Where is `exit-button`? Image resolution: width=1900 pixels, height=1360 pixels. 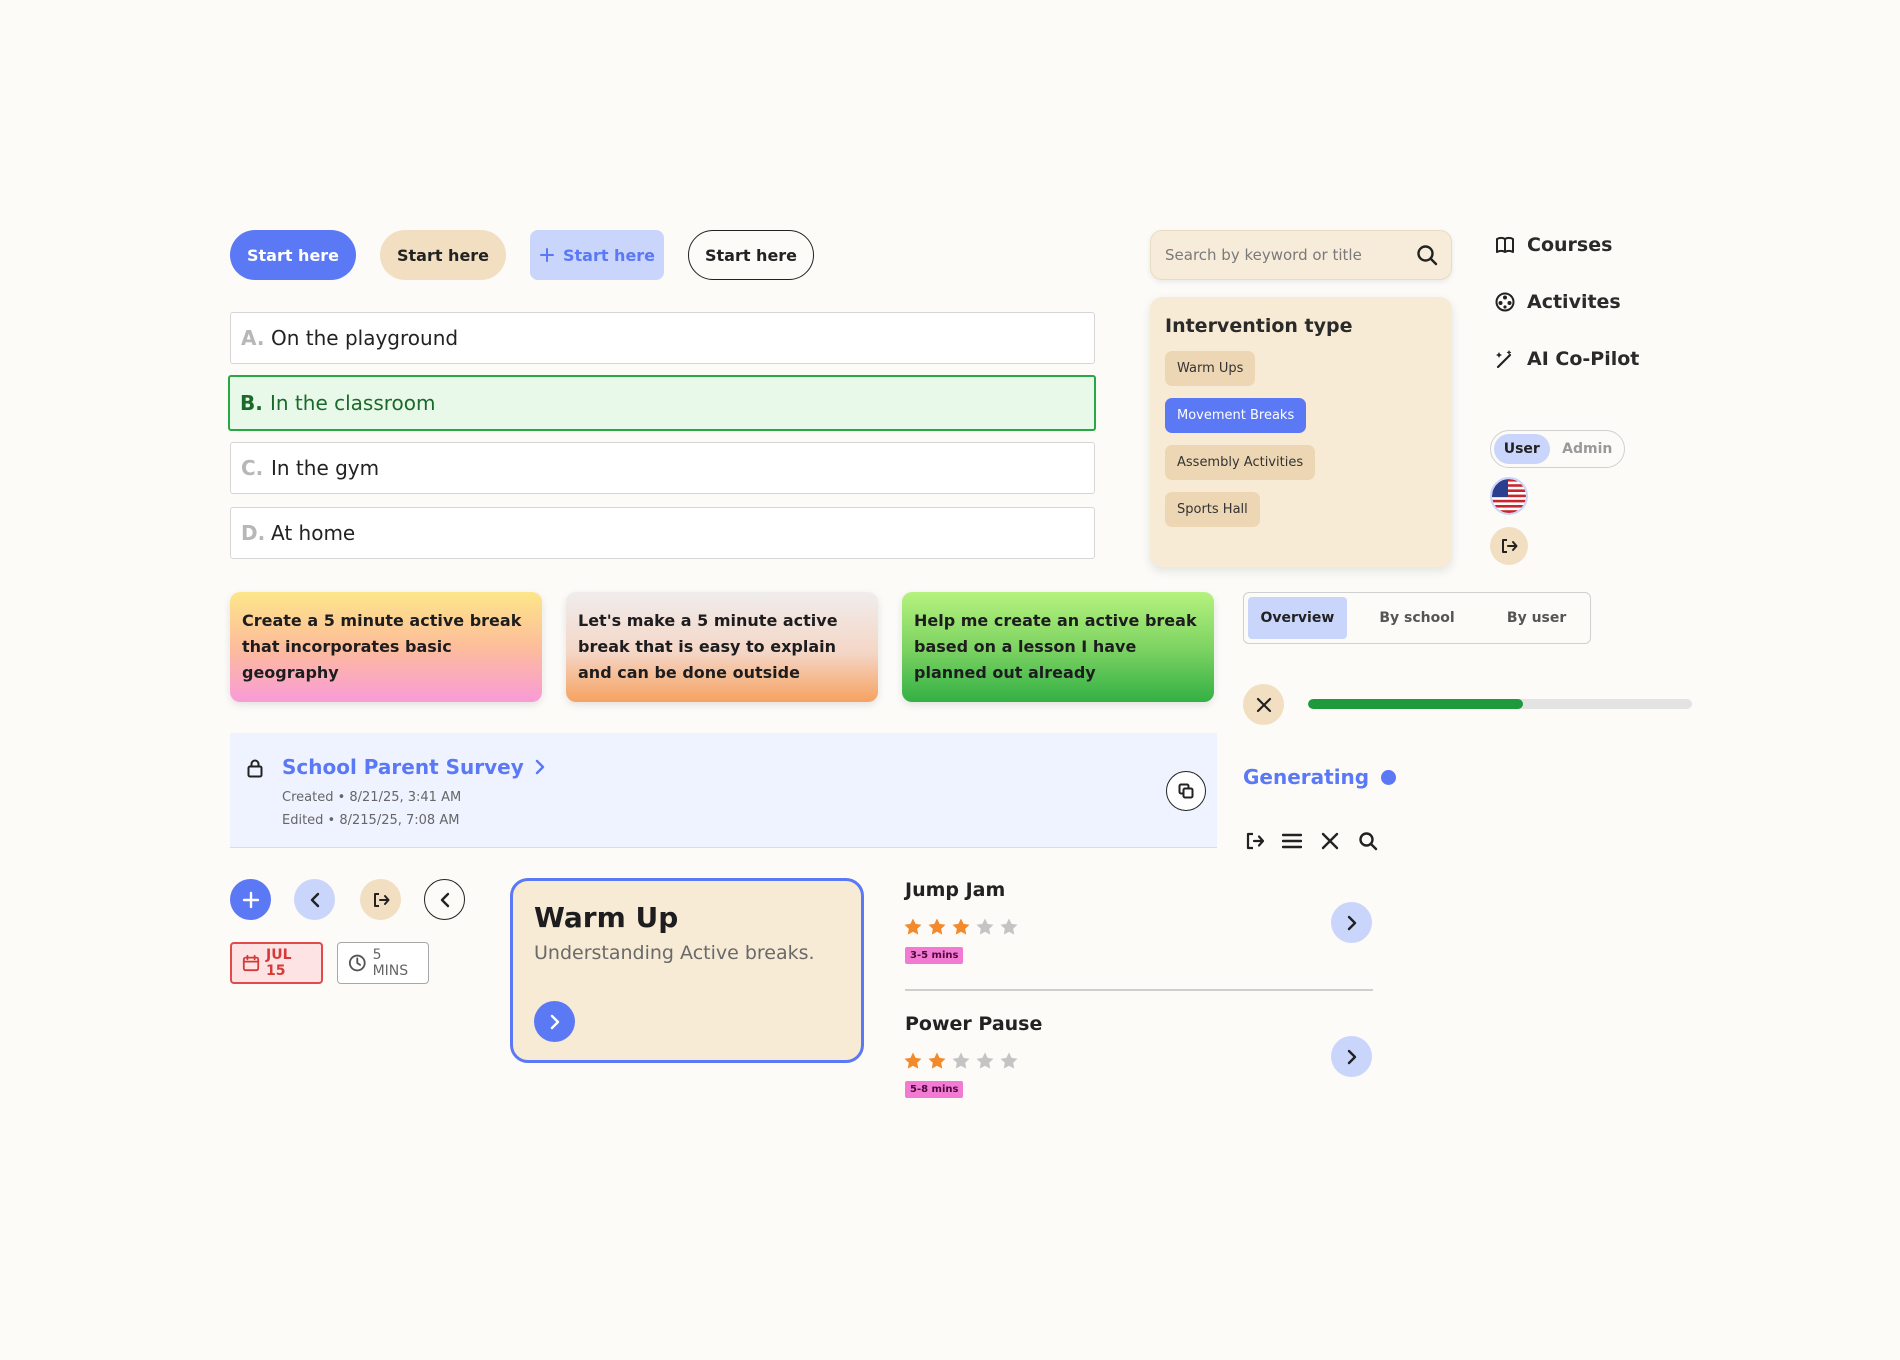
exit-button is located at coordinates (380, 899).